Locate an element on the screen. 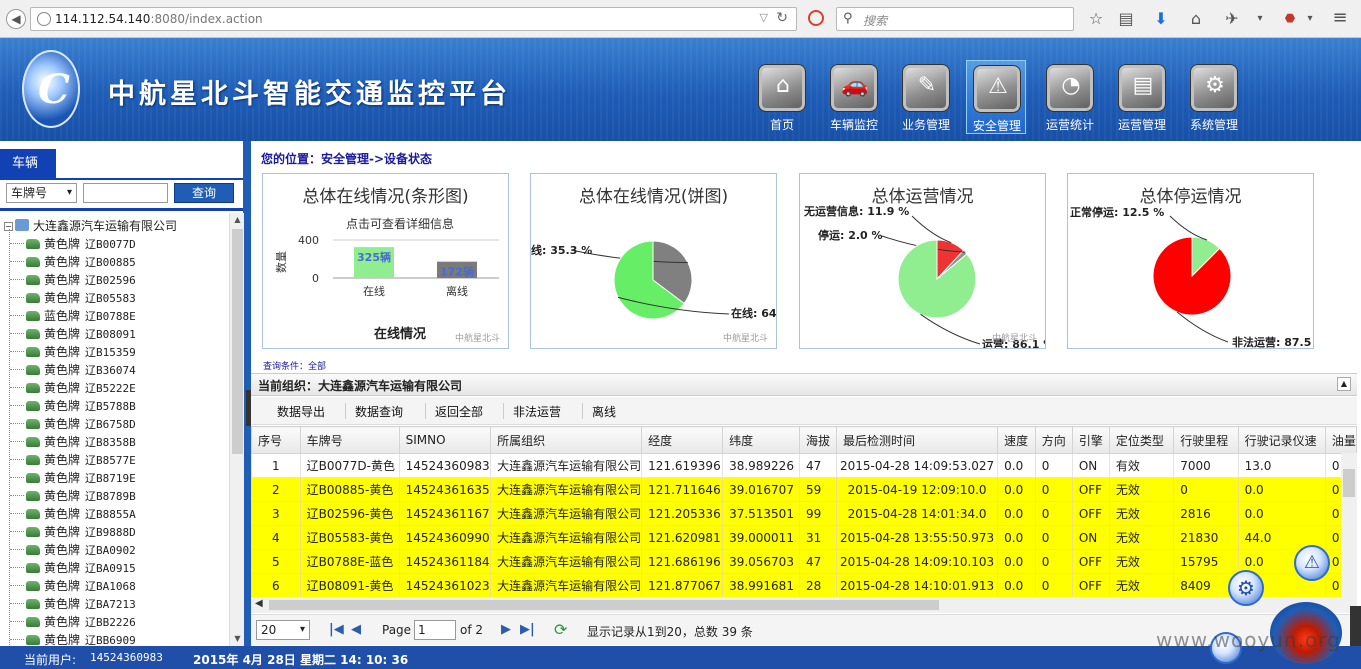 This screenshot has height=669, width=1361. tree-scrollbar: ▲ ▼ is located at coordinates (236, 429).